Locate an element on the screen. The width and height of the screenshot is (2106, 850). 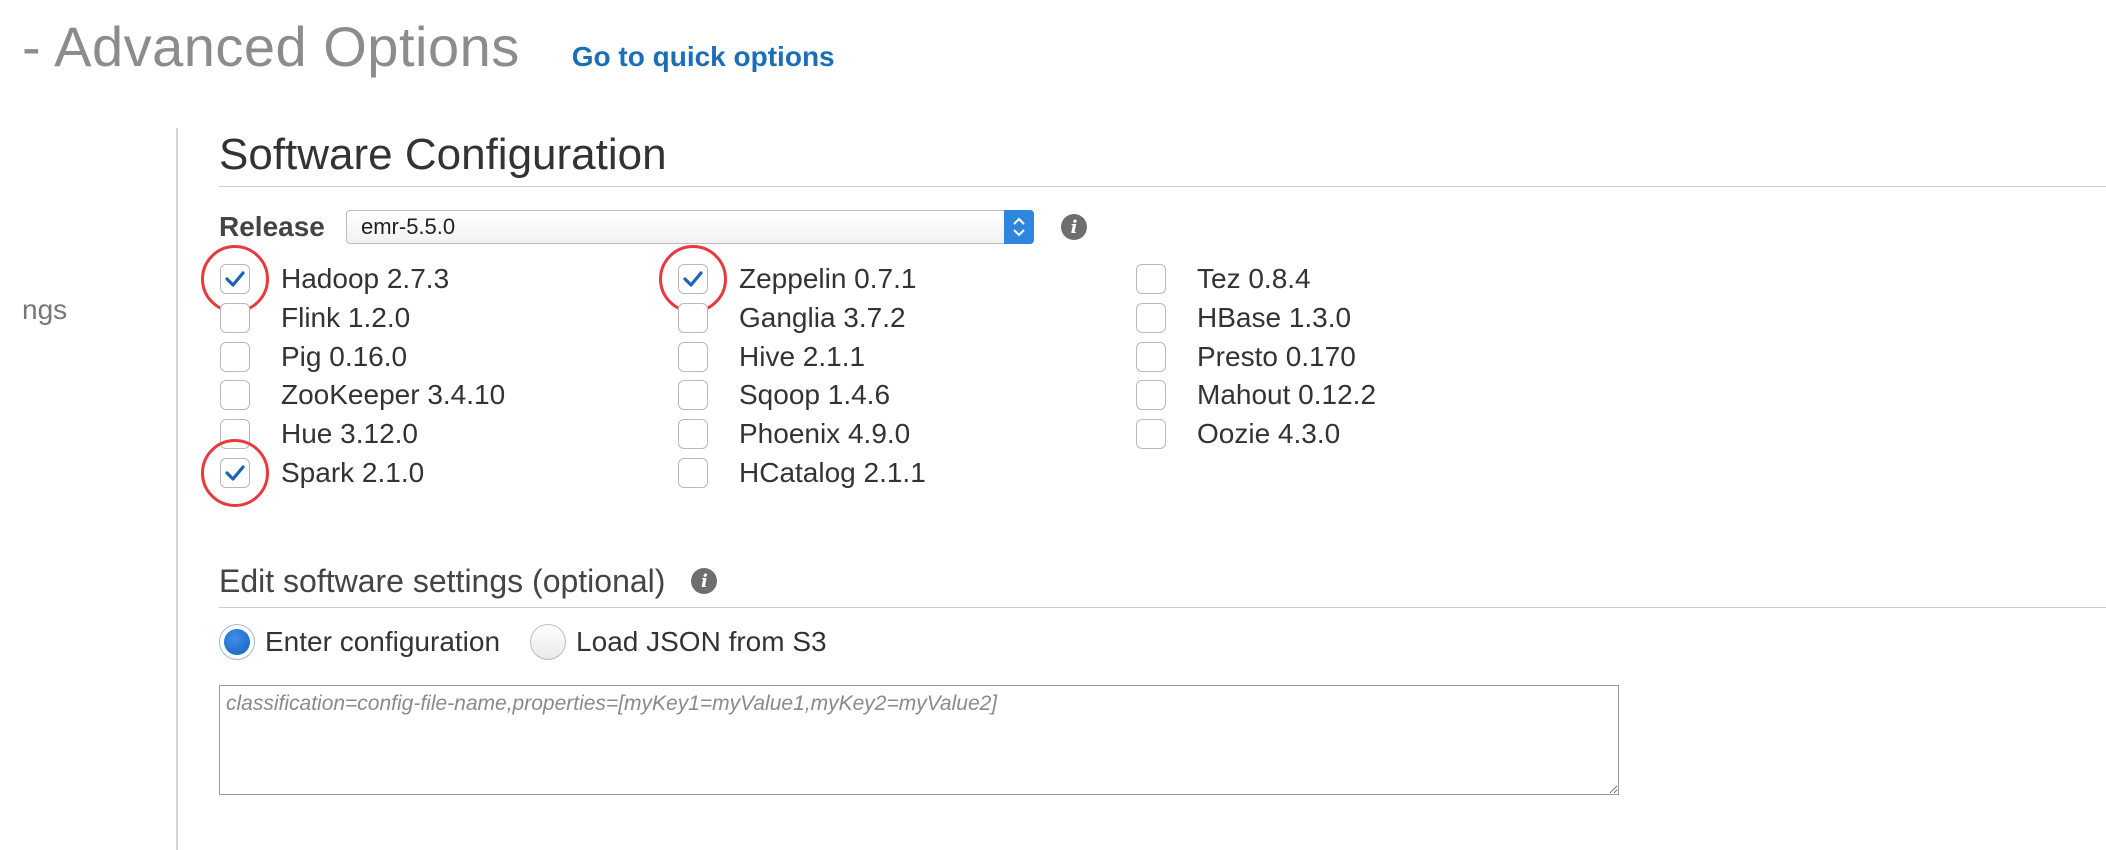
application-item: HCatalog 2.1.1 is located at coordinates (801, 473).